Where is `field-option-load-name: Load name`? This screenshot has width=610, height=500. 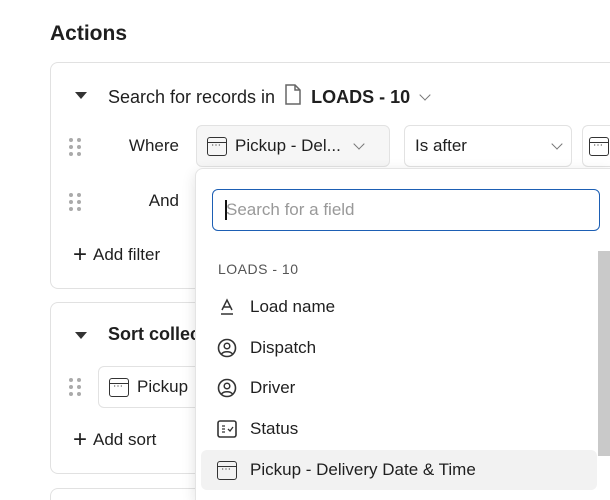
field-option-load-name: Load name is located at coordinates (399, 307).